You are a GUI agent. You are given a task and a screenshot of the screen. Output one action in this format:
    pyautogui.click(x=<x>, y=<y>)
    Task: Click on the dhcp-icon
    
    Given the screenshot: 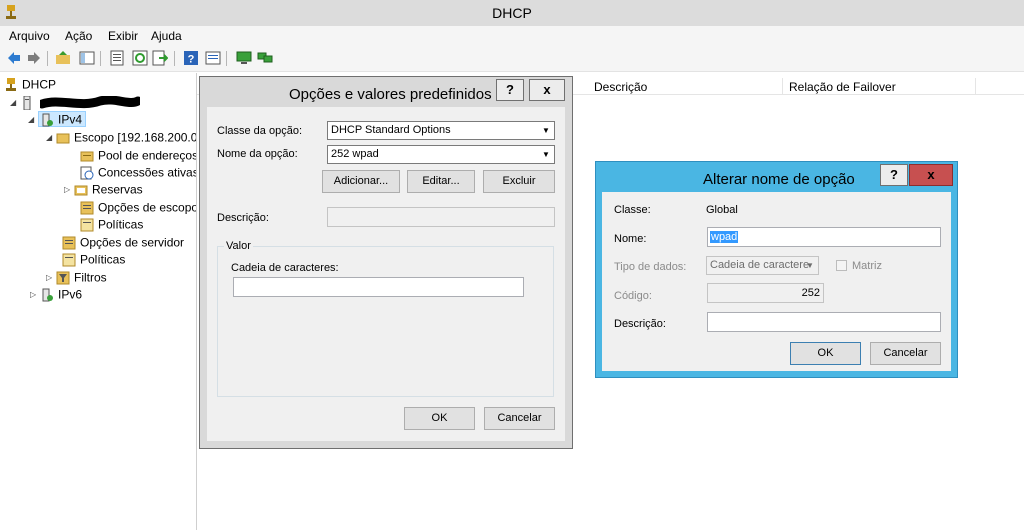 What is the action you would take?
    pyautogui.click(x=11, y=84)
    